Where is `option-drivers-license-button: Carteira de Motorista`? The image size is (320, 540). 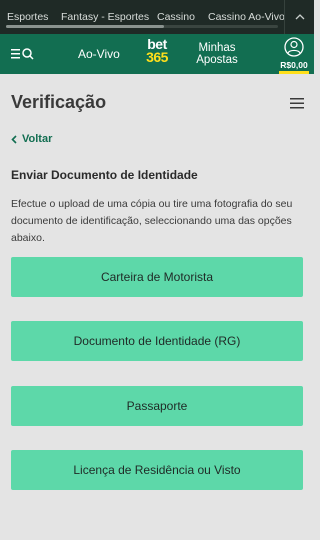 option-drivers-license-button: Carteira de Motorista is located at coordinates (157, 277).